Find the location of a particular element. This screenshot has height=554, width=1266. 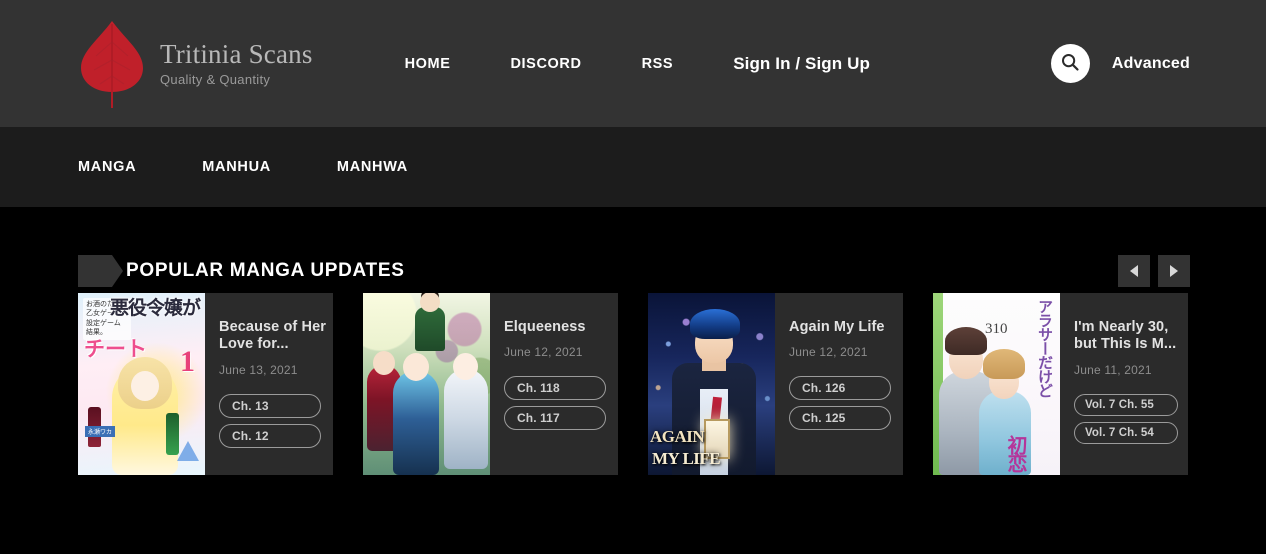

cover-title-jp: 悪役令嬢が is located at coordinates (155, 308).